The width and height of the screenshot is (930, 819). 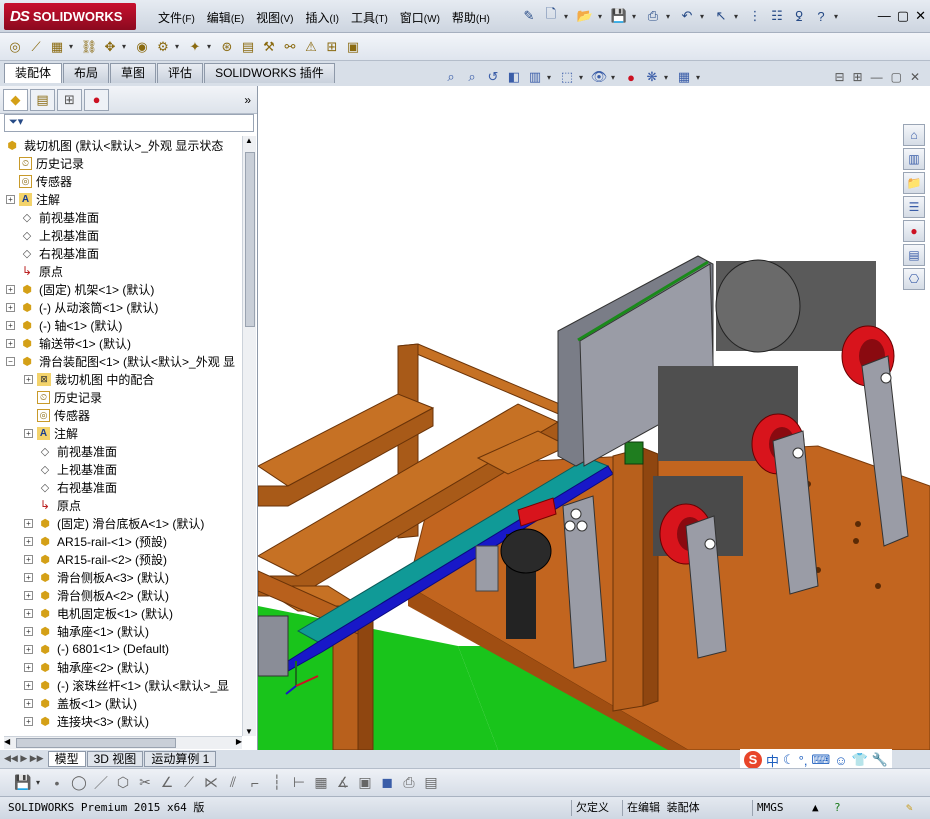 I want to click on tree-node: + ⬢ (-) 滚珠丝杆<1> (默认<默认>_显, so click(x=126, y=685).